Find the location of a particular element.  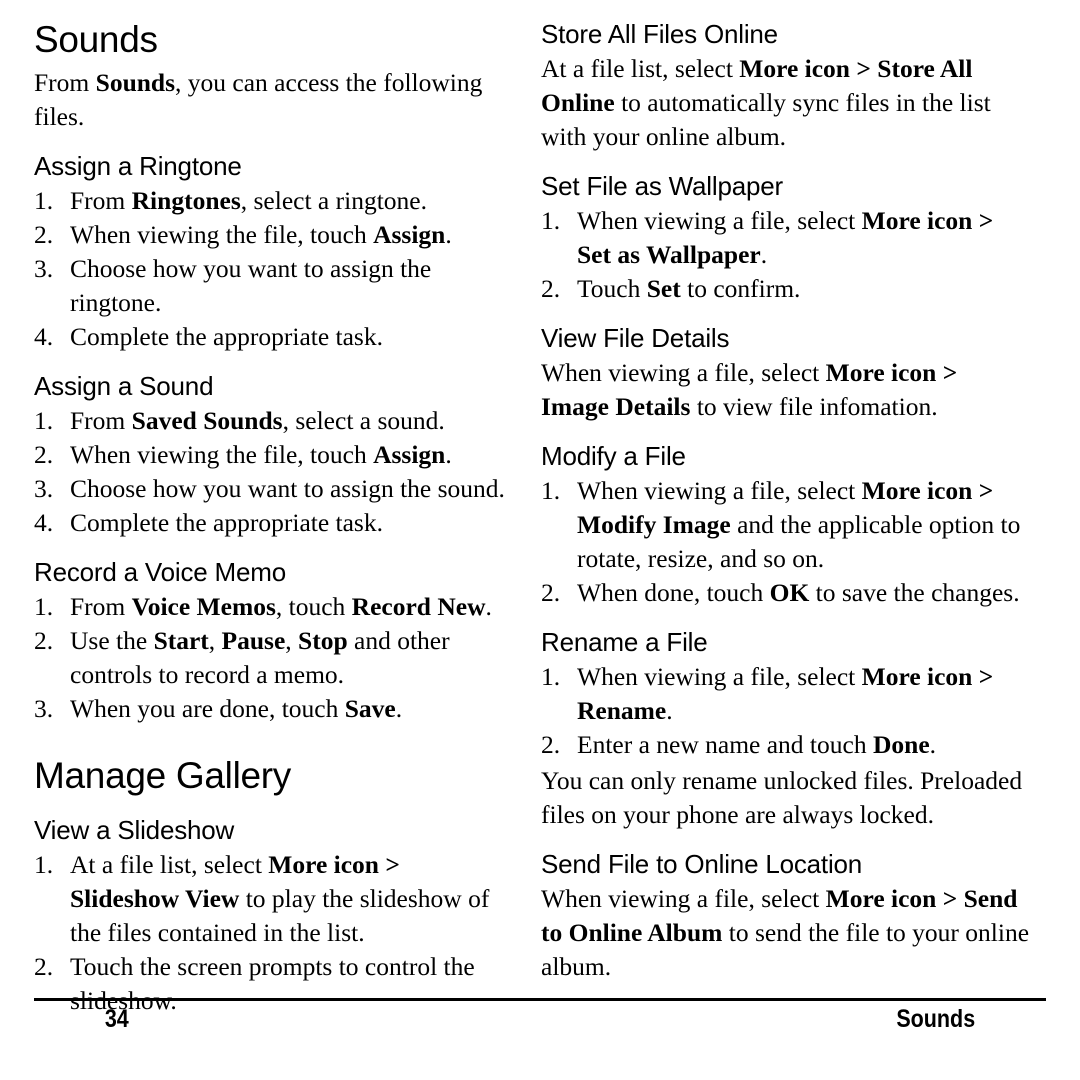

step-bold-1: Set is located at coordinates (663, 288).